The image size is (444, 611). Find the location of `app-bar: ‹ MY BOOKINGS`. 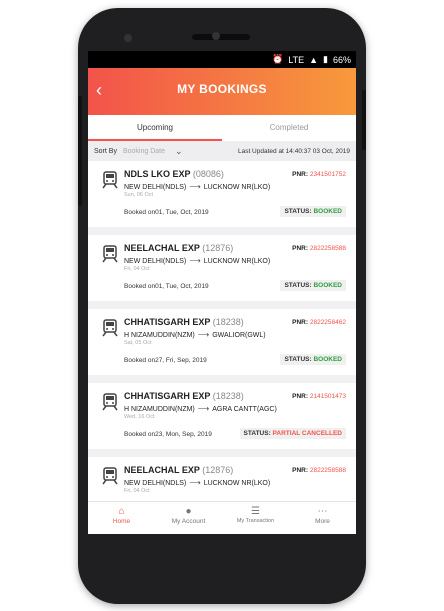

app-bar: ‹ MY BOOKINGS is located at coordinates (222, 91).